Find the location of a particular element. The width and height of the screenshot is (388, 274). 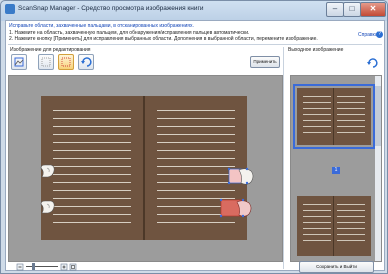

finger-left-bottom is located at coordinates (48, 207).